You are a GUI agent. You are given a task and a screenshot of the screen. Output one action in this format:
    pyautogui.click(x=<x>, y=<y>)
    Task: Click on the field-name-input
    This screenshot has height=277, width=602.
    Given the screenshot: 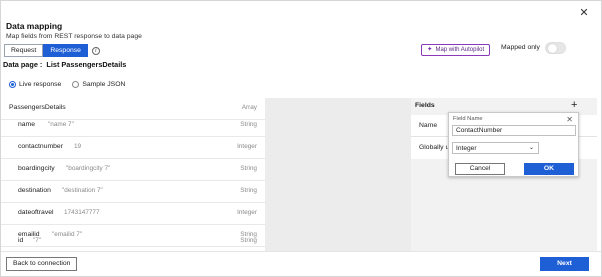 What is the action you would take?
    pyautogui.click(x=514, y=130)
    